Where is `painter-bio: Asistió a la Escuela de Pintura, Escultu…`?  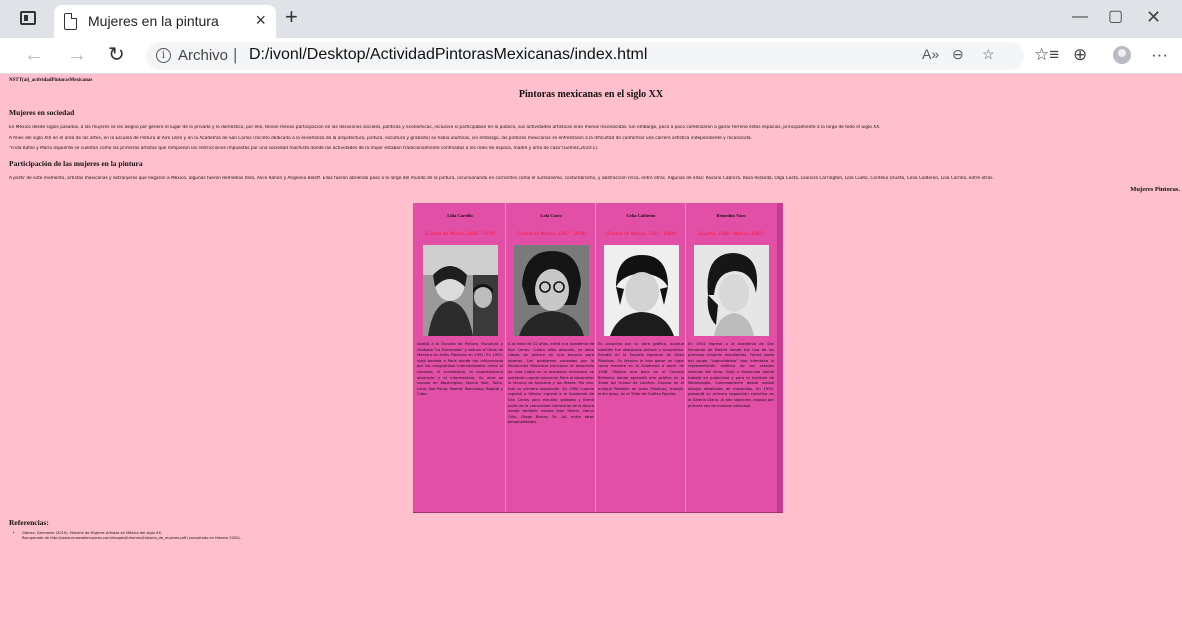
painter-bio: Asistió a la Escuela de Pintura, Escultu… is located at coordinates (460, 369).